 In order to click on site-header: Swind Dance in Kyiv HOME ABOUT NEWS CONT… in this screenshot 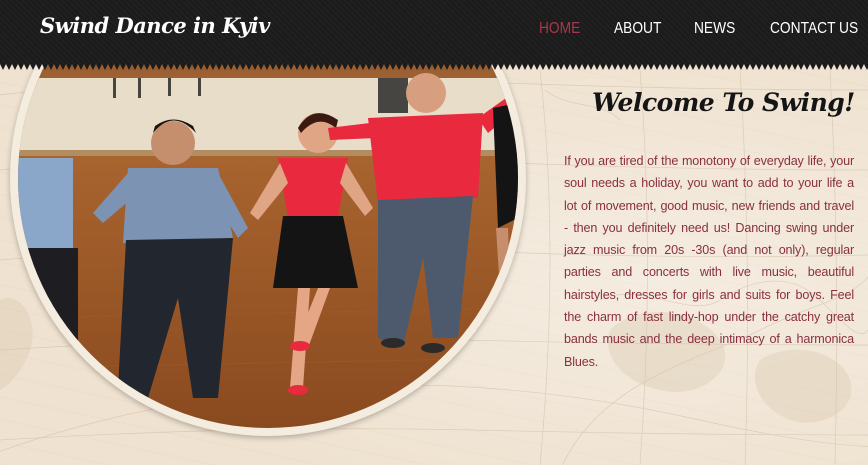, I will do `click(434, 32)`.